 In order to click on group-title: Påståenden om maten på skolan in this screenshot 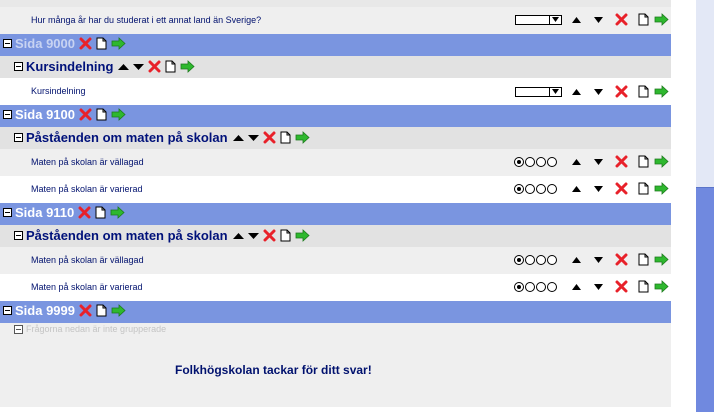, I will do `click(127, 235)`.